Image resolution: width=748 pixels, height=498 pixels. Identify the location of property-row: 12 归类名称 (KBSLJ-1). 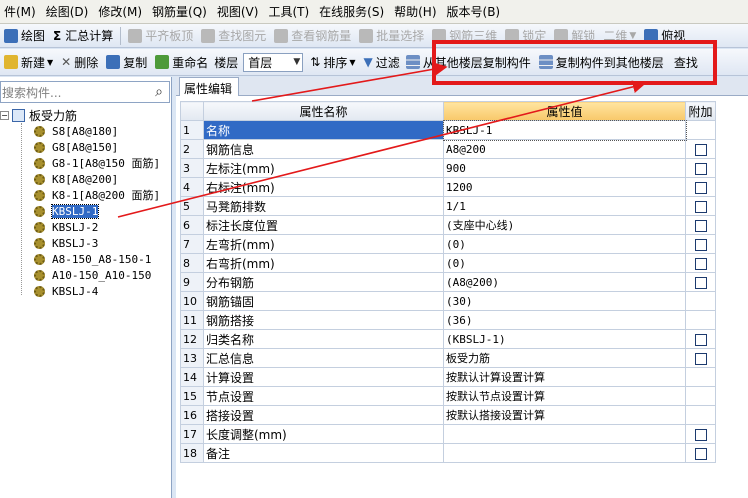
(448, 339).